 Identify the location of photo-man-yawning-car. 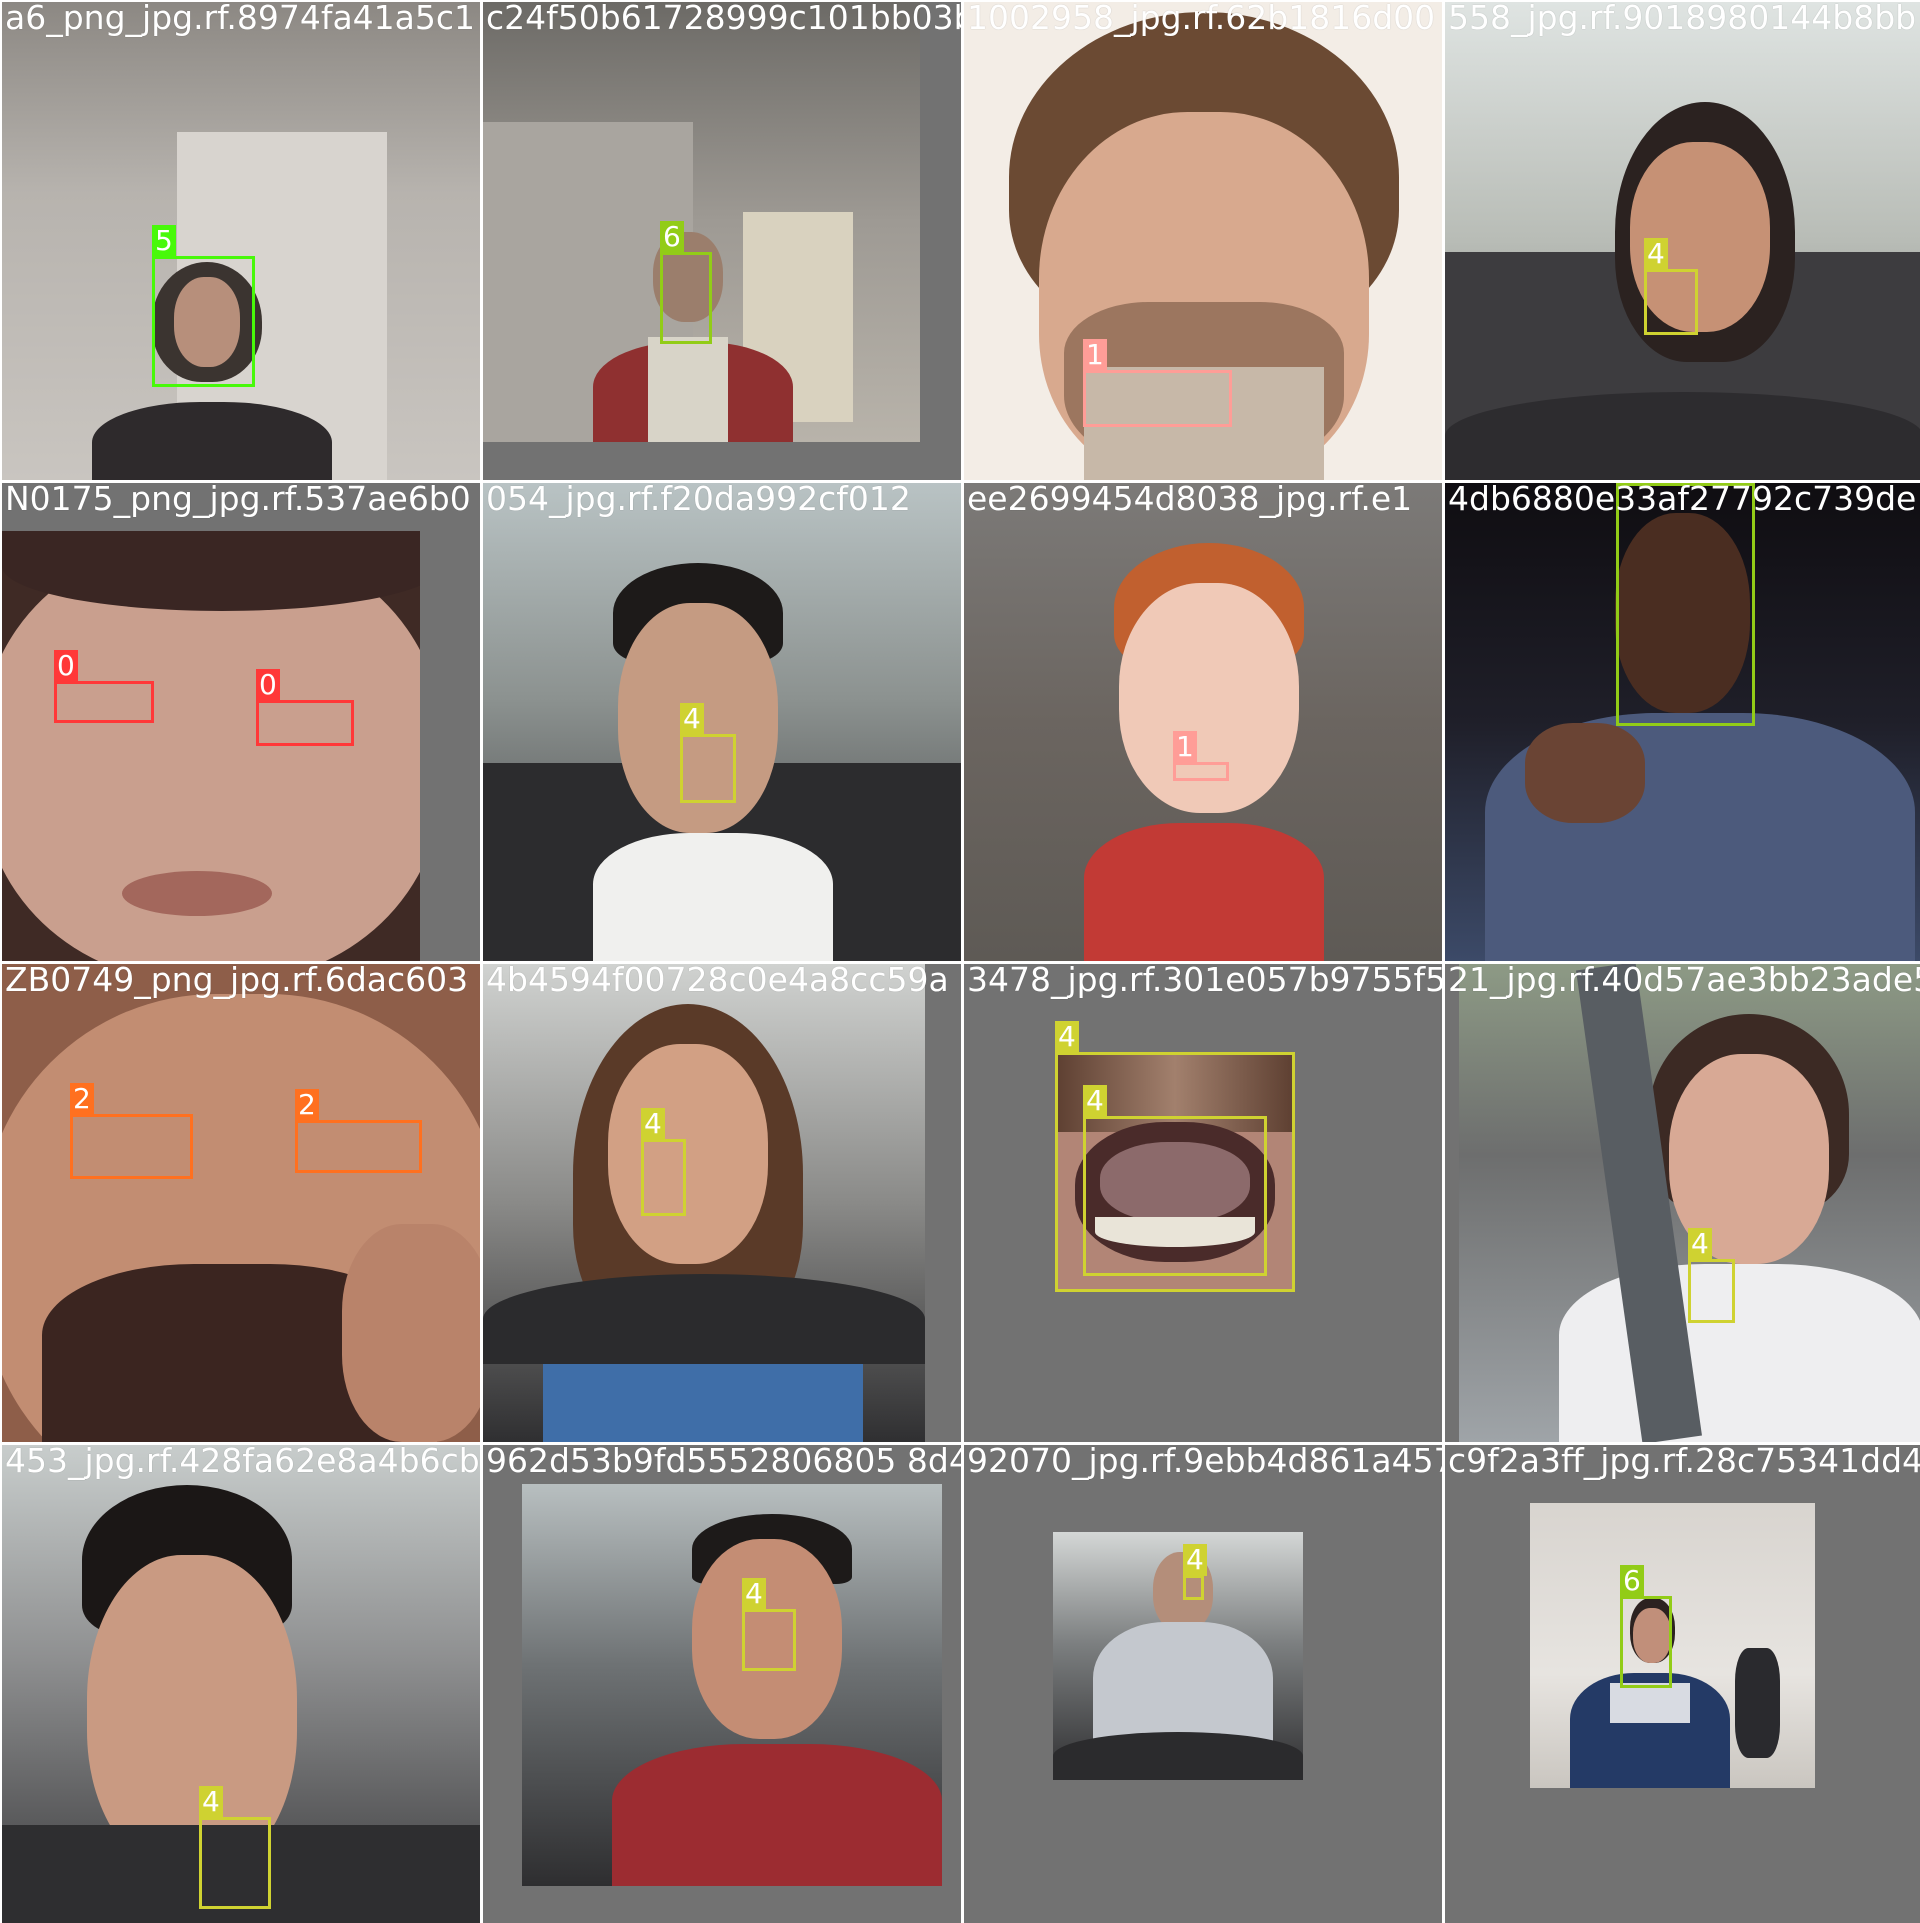
(722, 722).